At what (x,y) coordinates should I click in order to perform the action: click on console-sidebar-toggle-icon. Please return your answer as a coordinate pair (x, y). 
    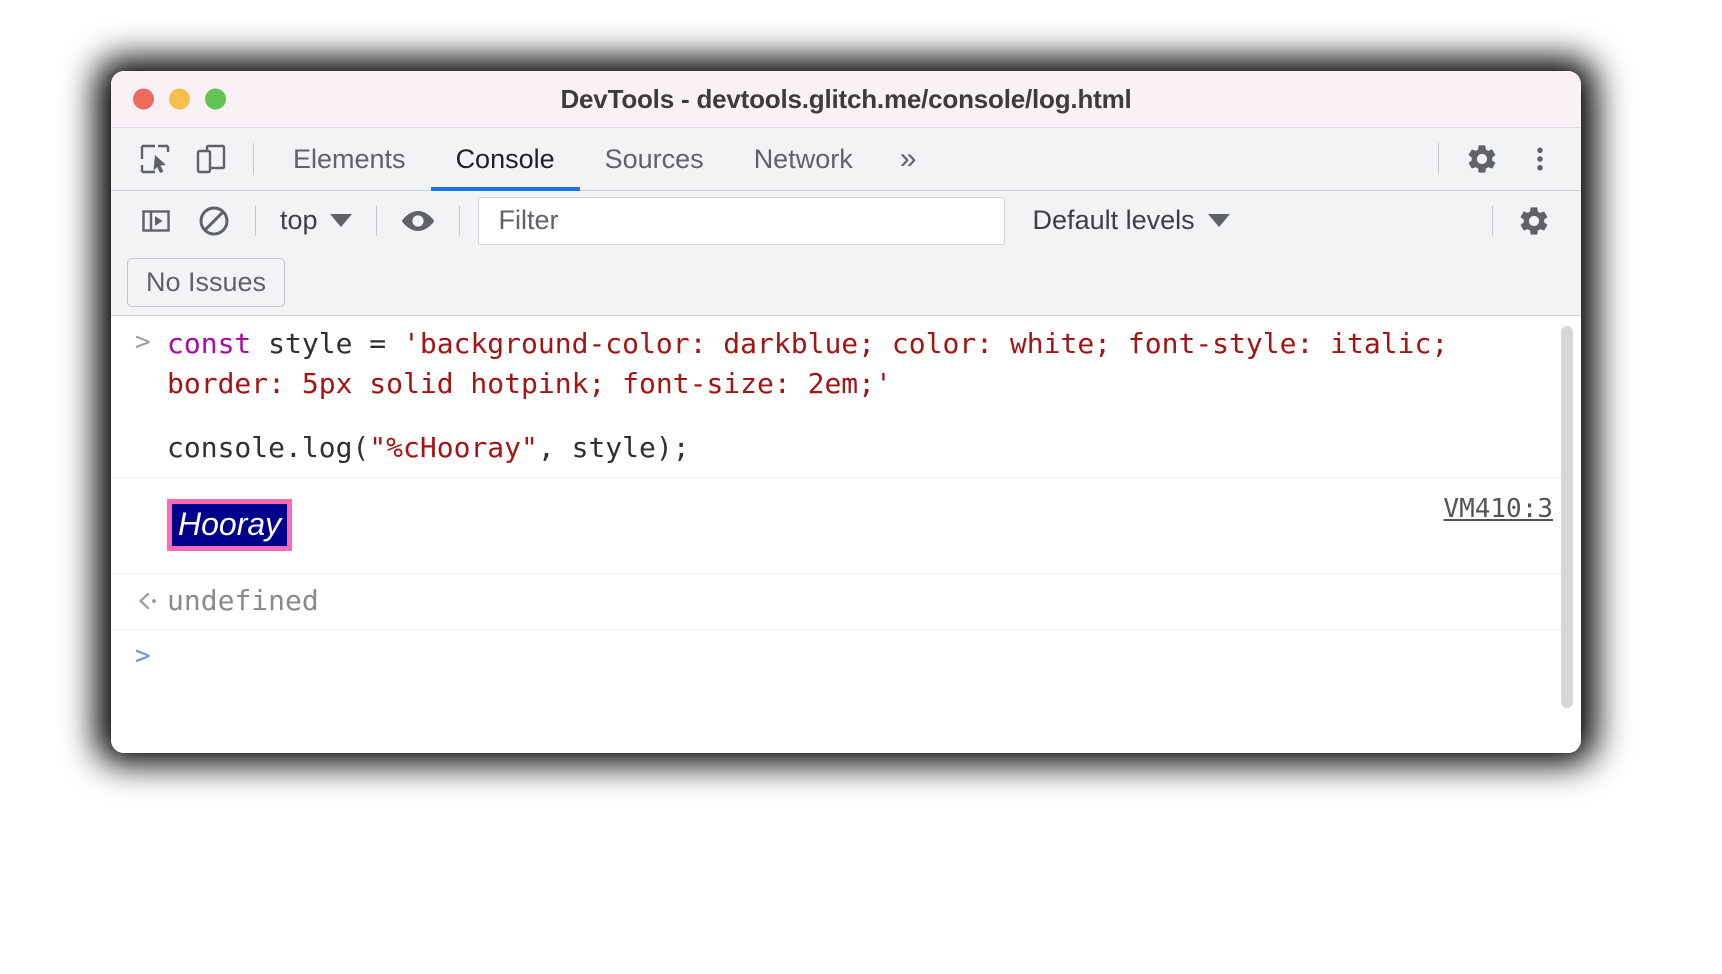
    Looking at the image, I should click on (156, 221).